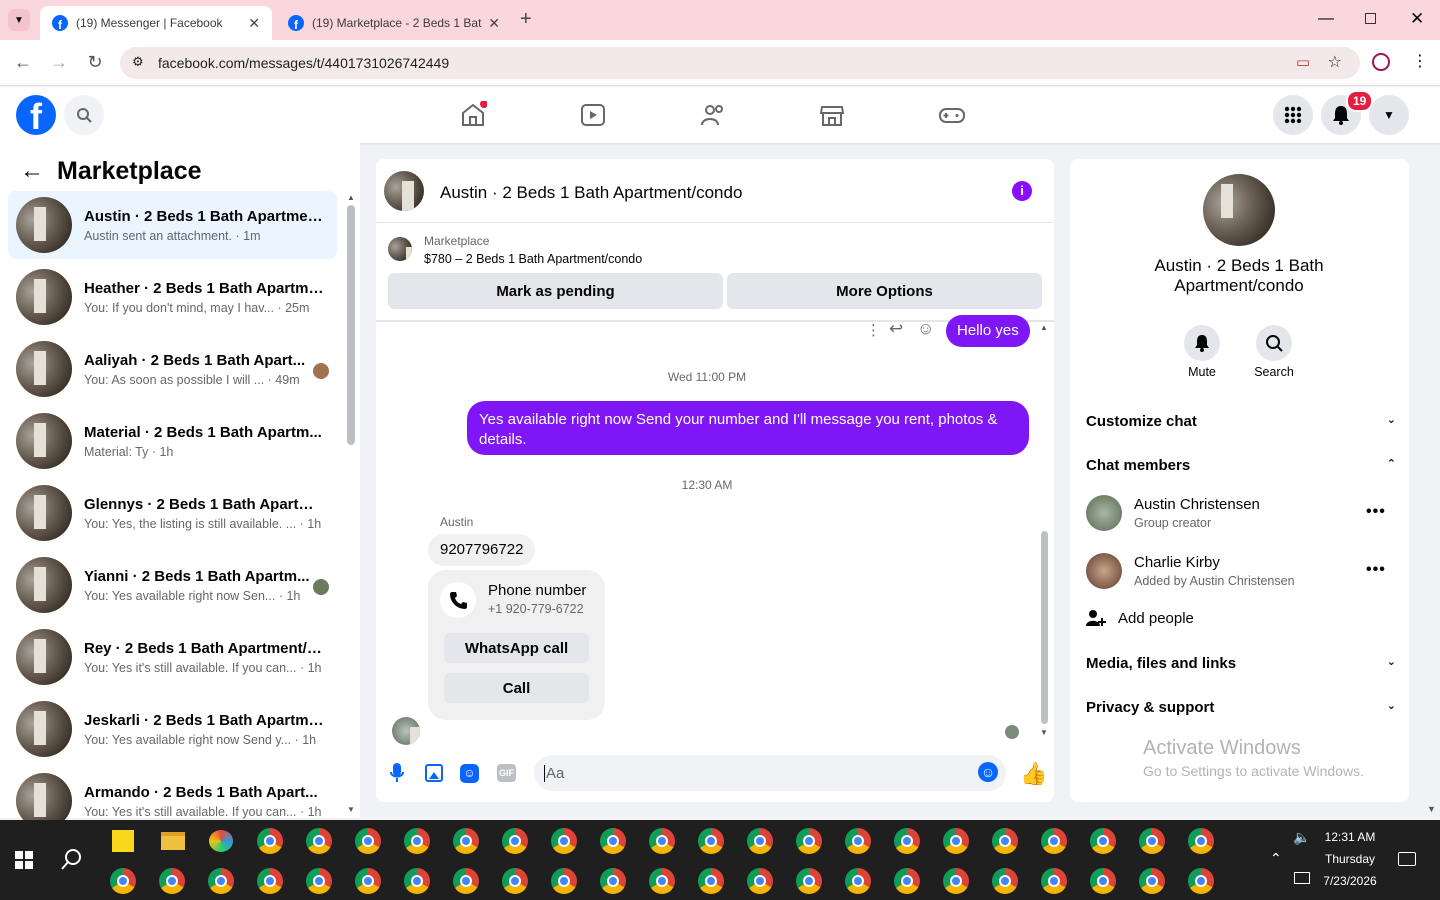 The image size is (1440, 900). I want to click on gaming-icon, so click(952, 115).